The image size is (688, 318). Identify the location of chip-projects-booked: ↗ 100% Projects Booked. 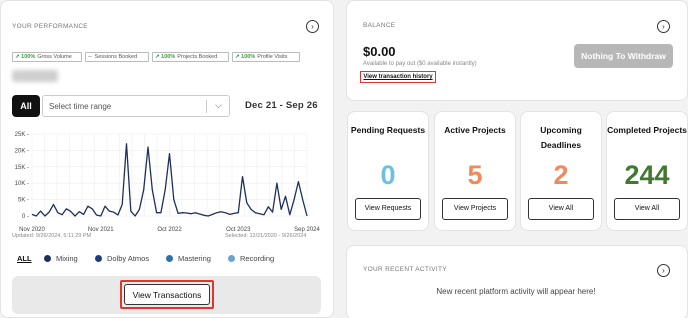
(190, 57).